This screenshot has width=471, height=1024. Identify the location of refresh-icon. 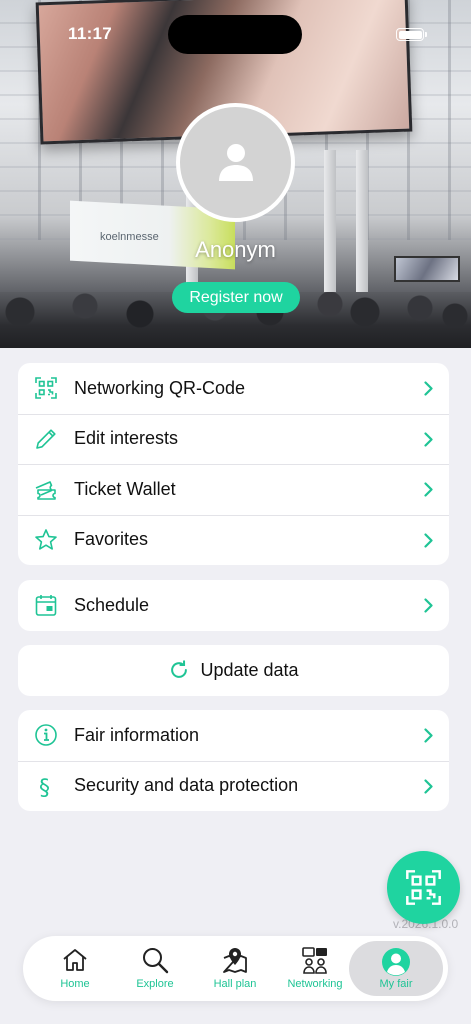
(179, 669).